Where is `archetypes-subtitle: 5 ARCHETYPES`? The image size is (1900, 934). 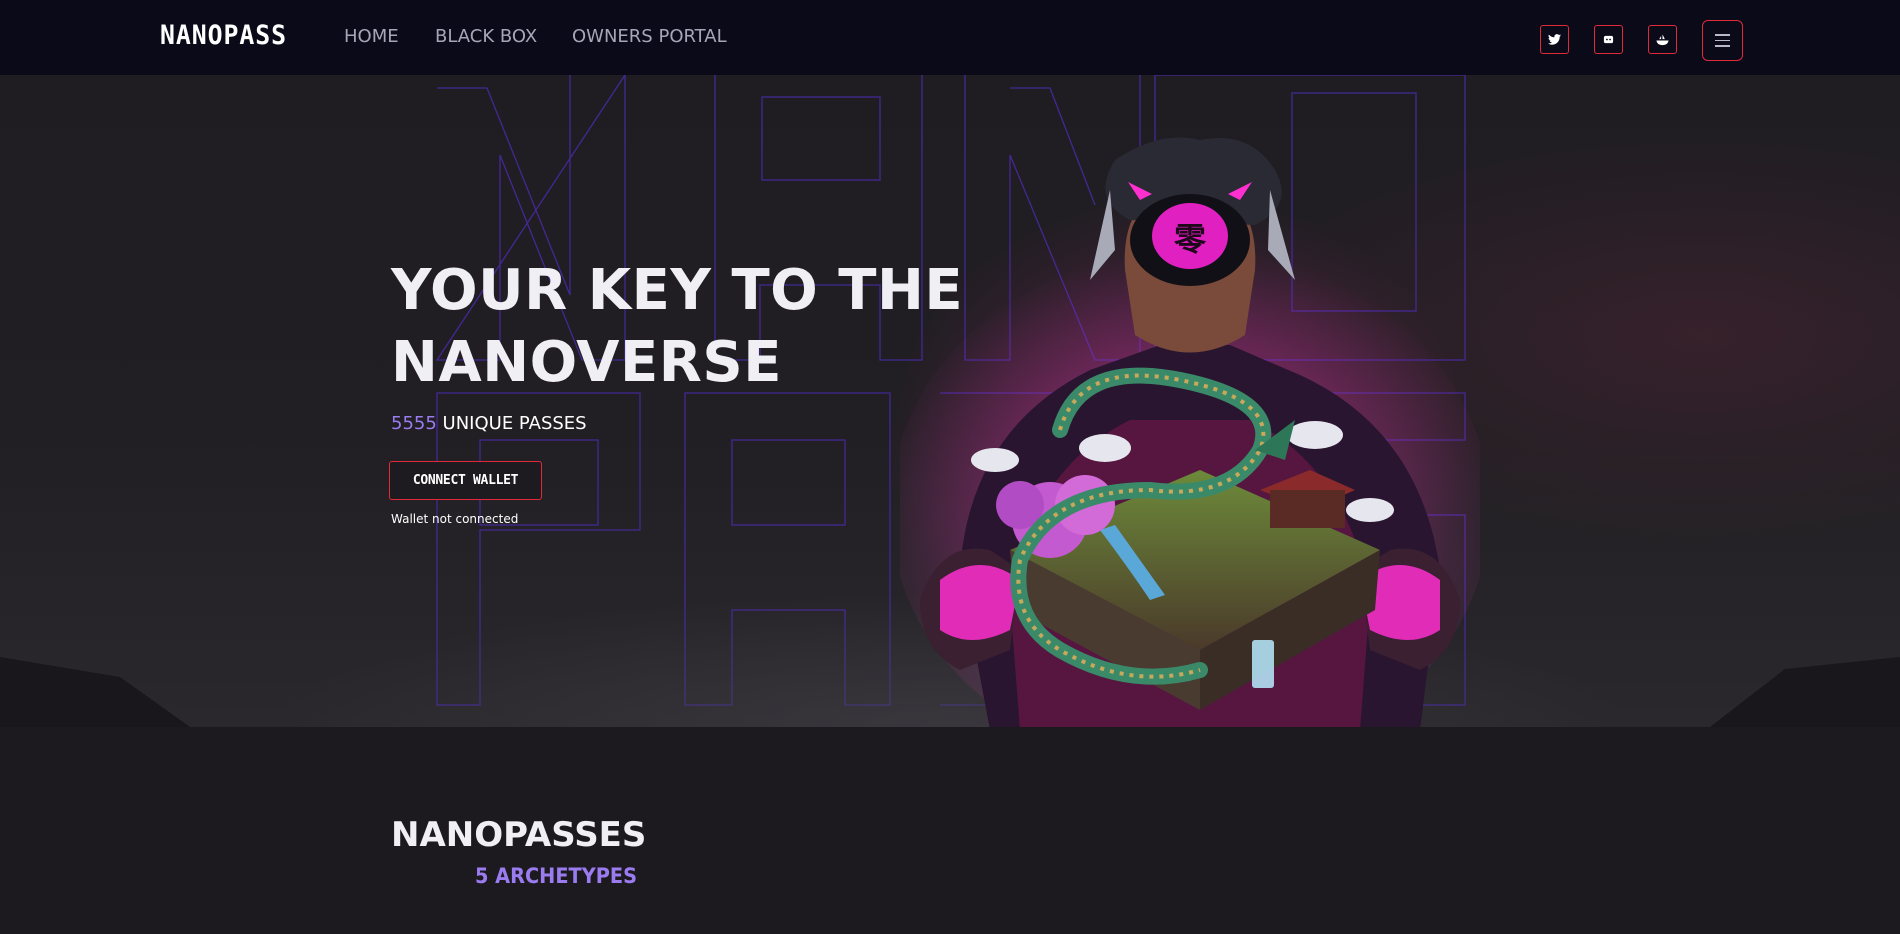
archetypes-subtitle: 5 ARCHETYPES is located at coordinates (556, 876).